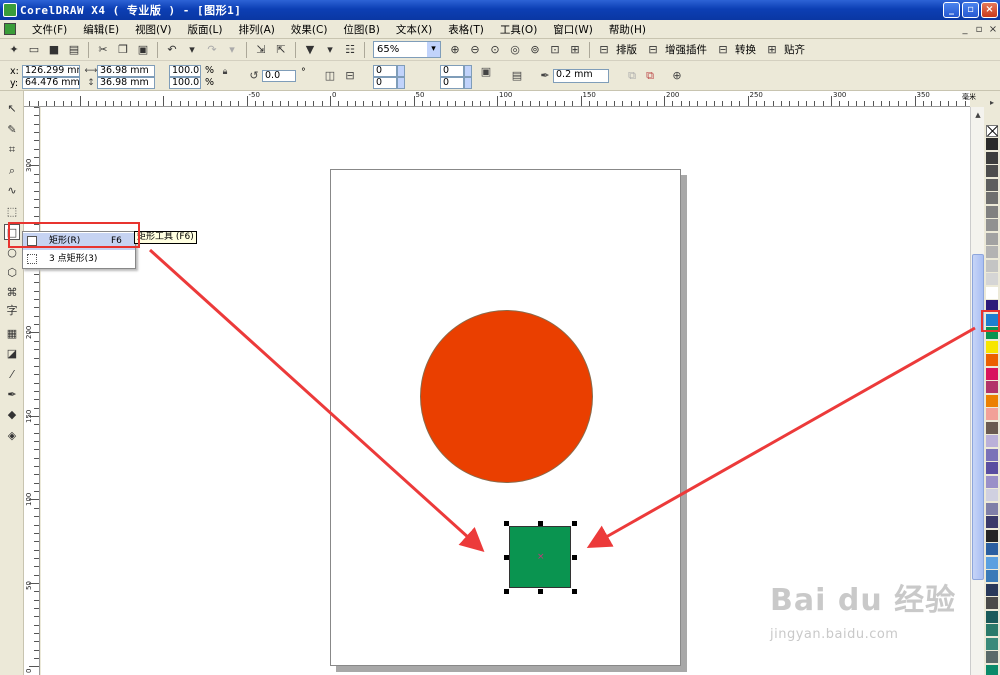  I want to click on watermark-url: jingyan.baidu.com, so click(834, 634).